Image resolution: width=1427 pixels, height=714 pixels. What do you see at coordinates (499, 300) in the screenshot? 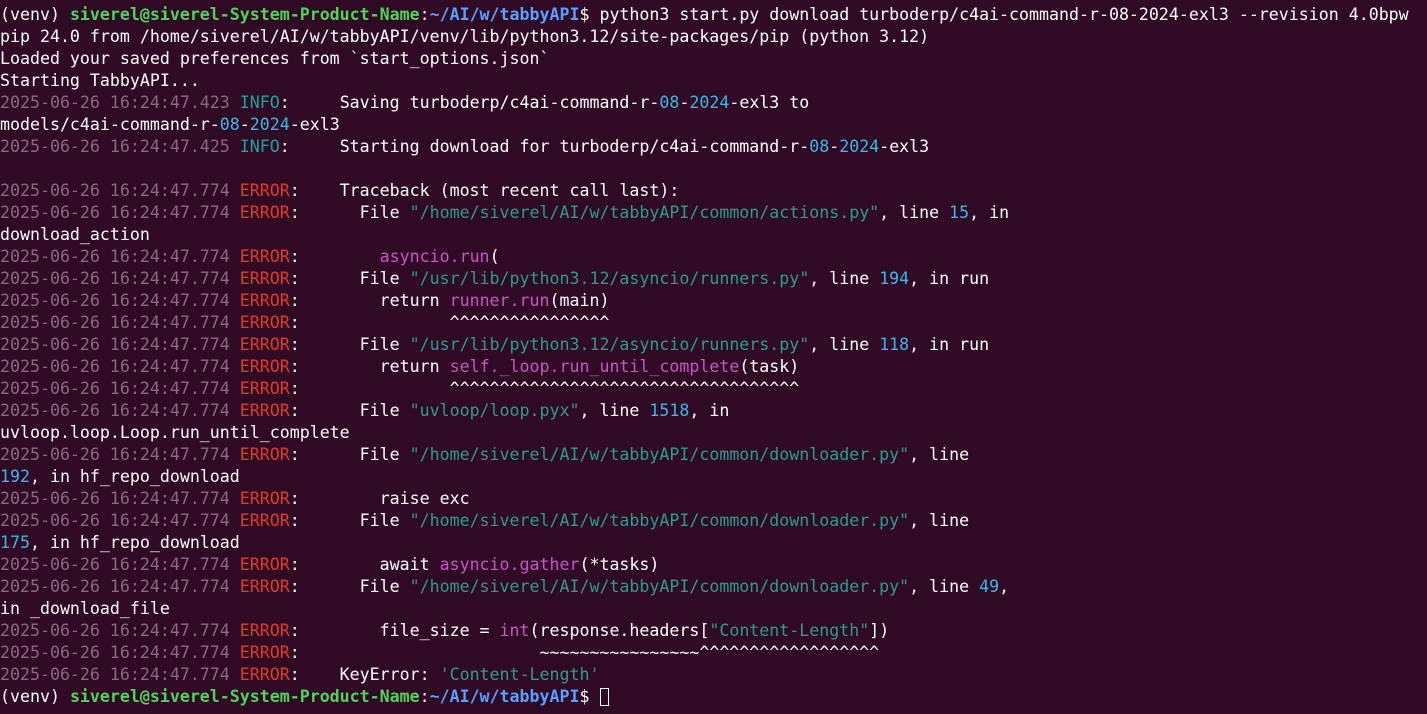
I see `text-func: runner.run` at bounding box center [499, 300].